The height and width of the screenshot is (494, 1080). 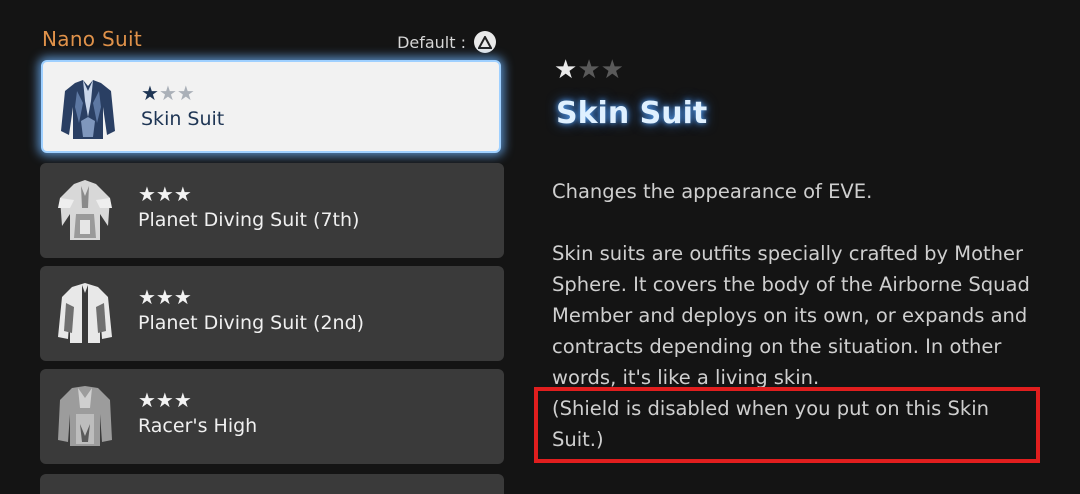 I want to click on item-name: Planet Diving Suit (7th), so click(x=249, y=220).